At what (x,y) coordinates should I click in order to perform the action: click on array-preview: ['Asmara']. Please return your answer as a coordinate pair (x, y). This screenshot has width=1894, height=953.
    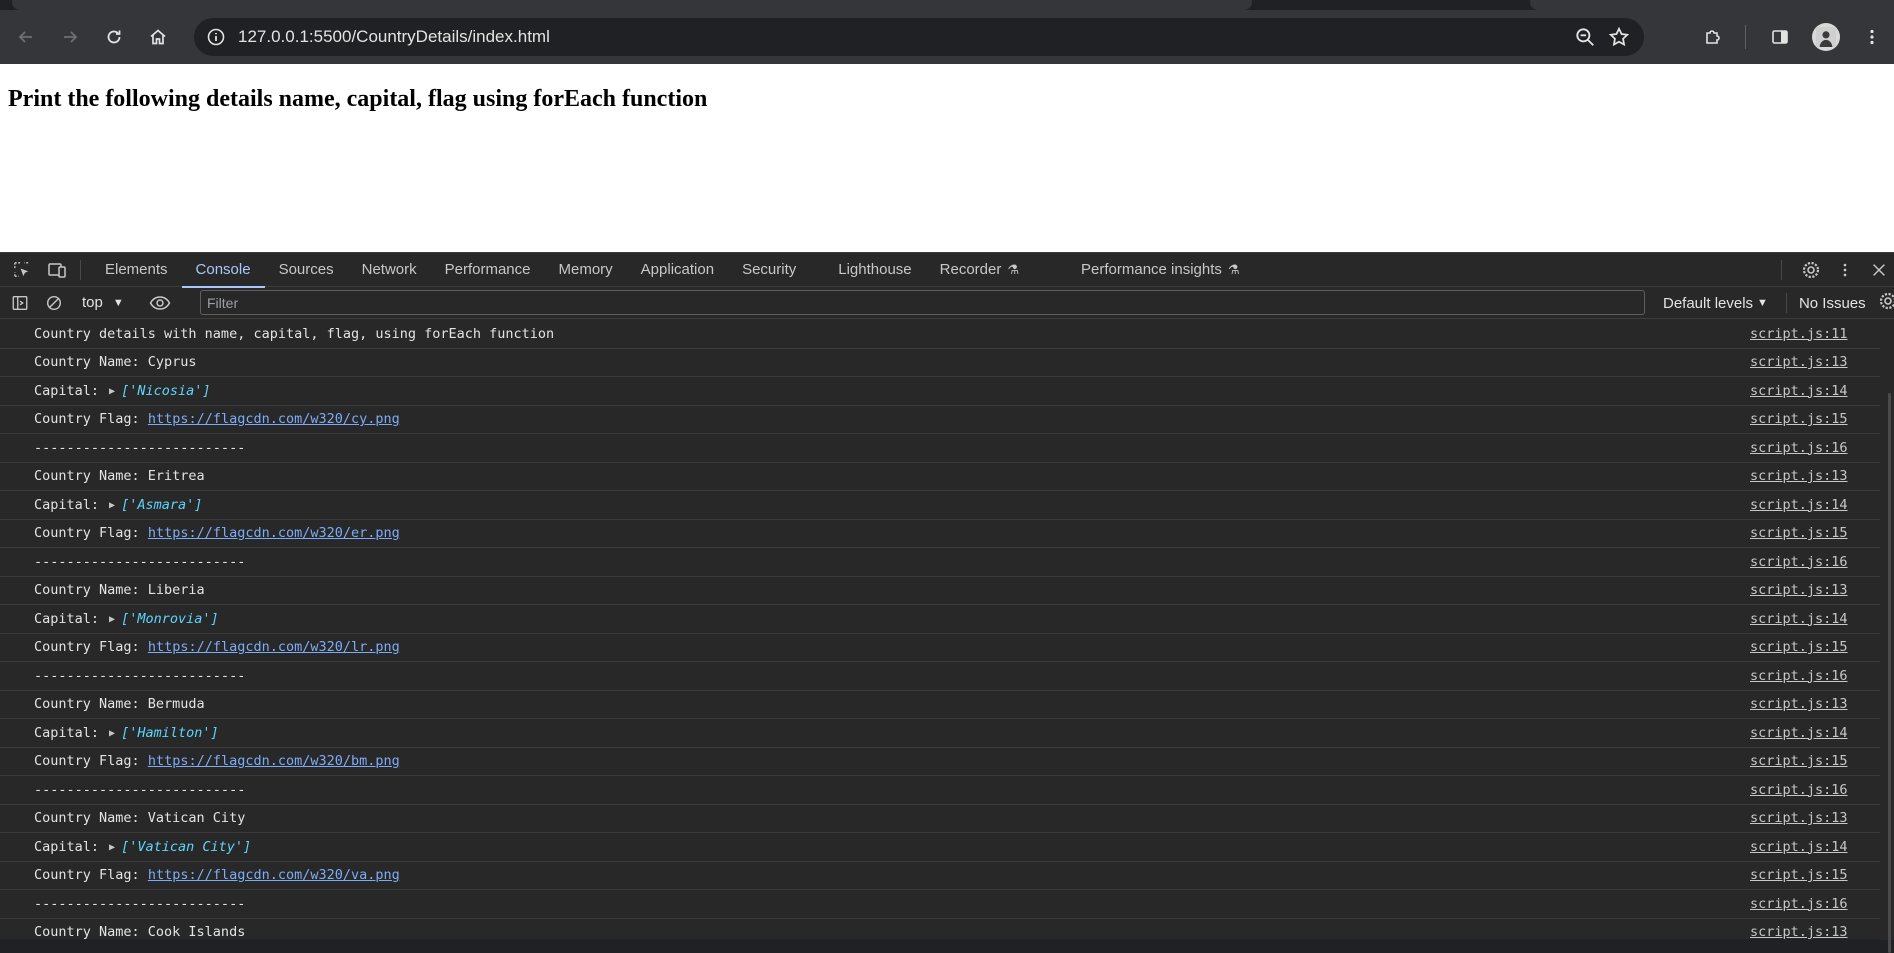
    Looking at the image, I should click on (161, 505).